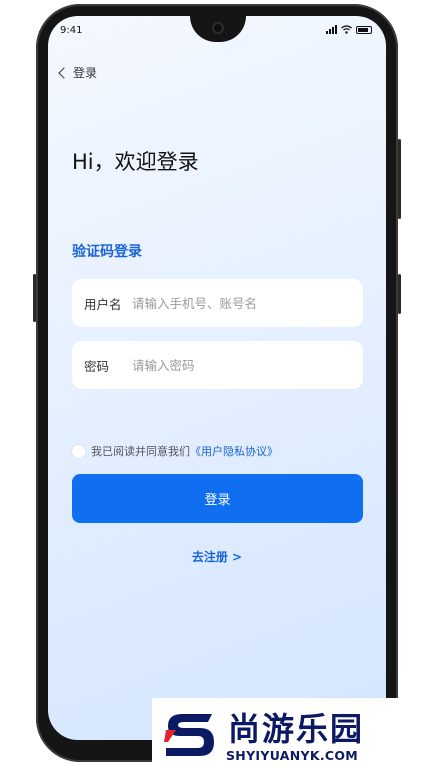  Describe the element at coordinates (85, 73) in the screenshot. I see `back-label: 登录` at that location.